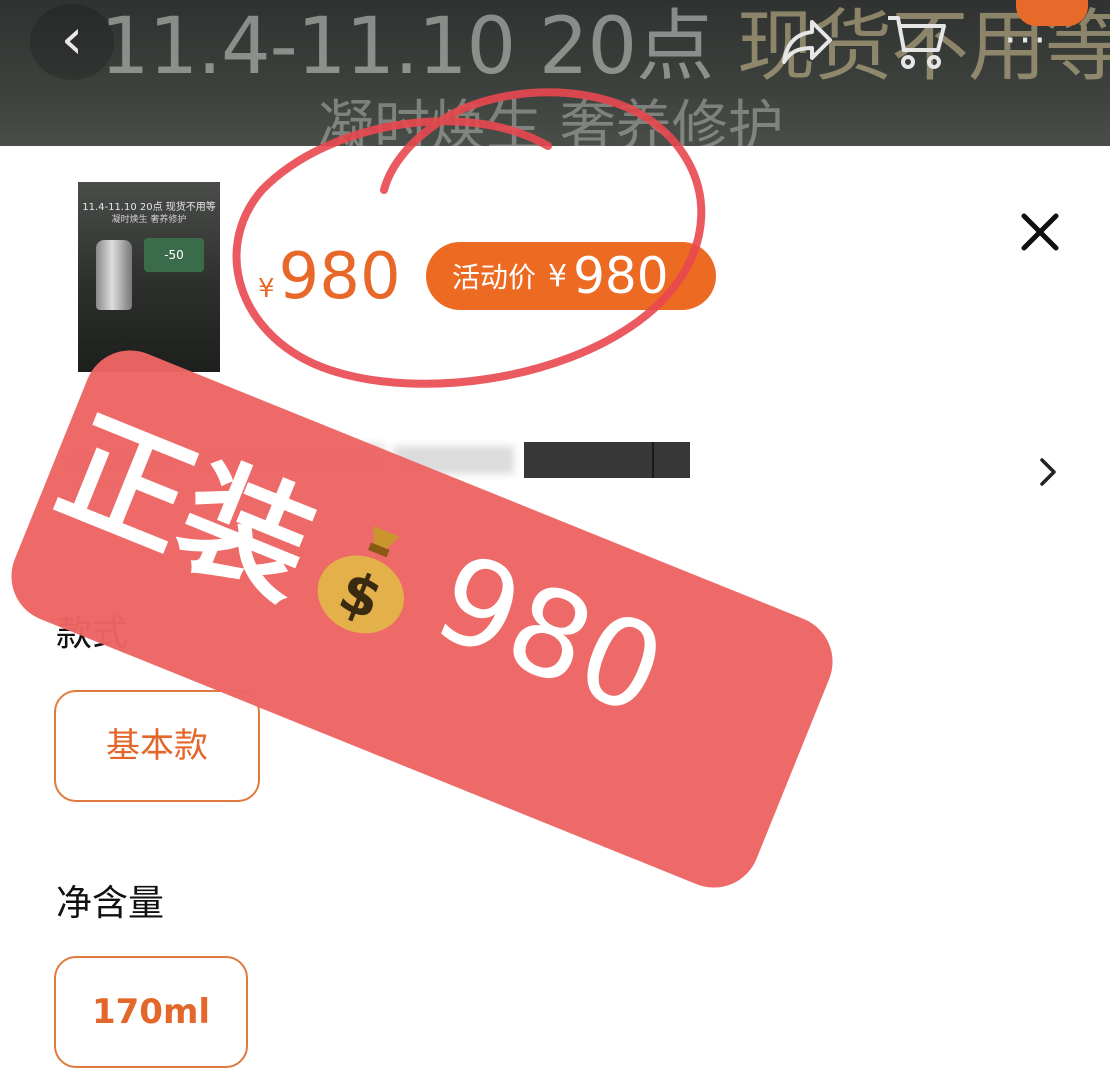 Image resolution: width=1110 pixels, height=1080 pixels. What do you see at coordinates (807, 41) in the screenshot?
I see `share-icon` at bounding box center [807, 41].